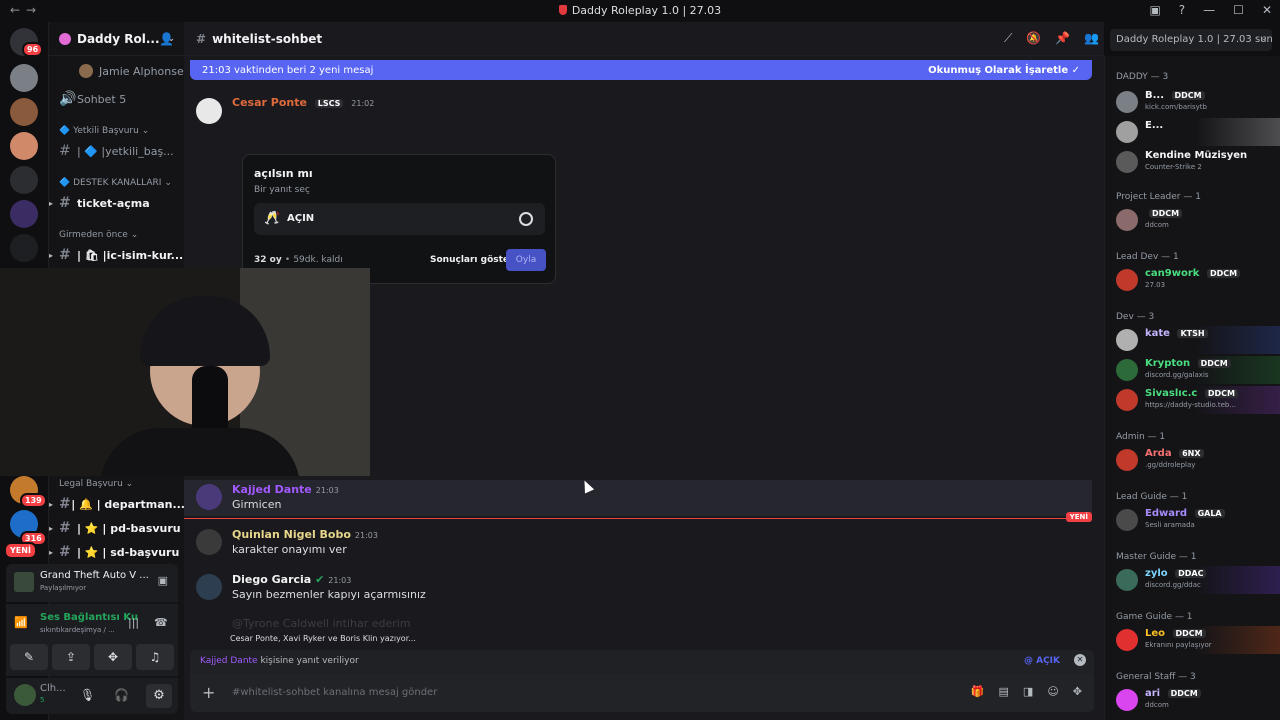 This screenshot has height=720, width=1280. Describe the element at coordinates (1191, 40) in the screenshot. I see `search-input: Daddy Roleplay 1.0 | 27.03 sunucu...⌕` at that location.